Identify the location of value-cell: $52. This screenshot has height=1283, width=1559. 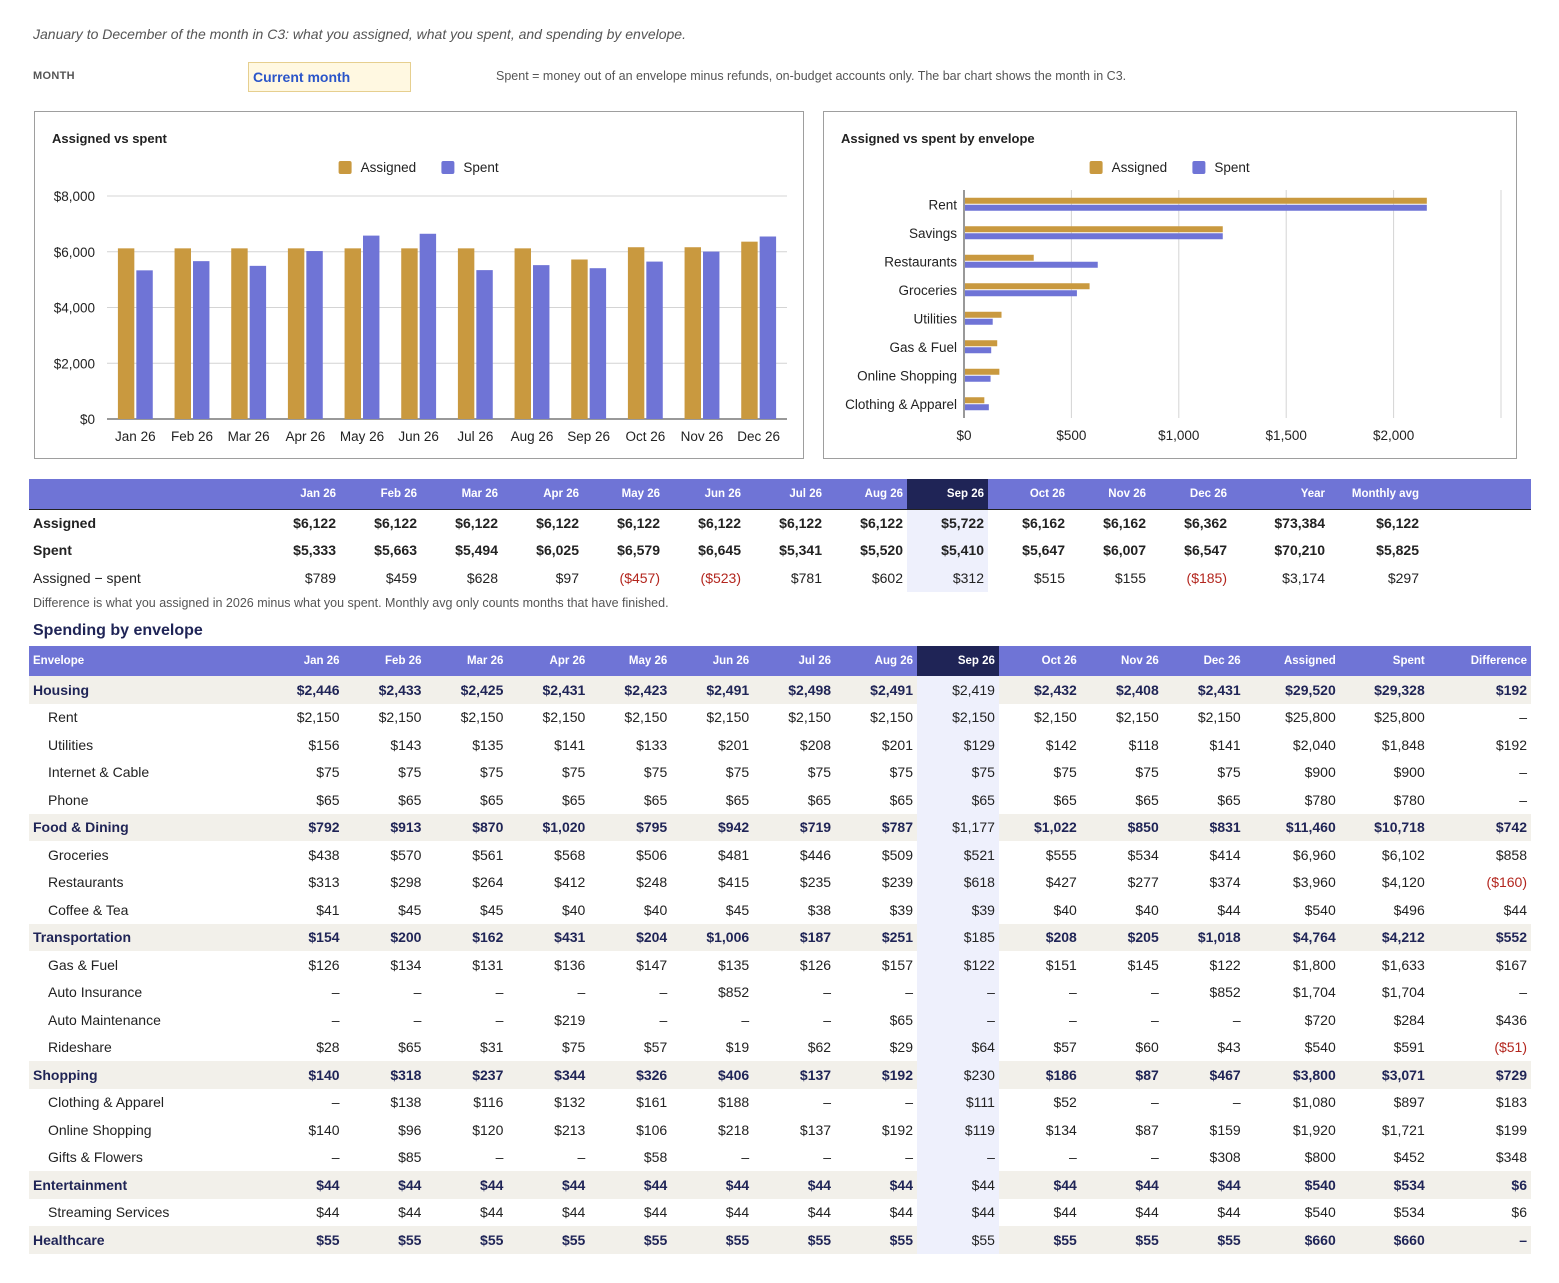
(1065, 1102).